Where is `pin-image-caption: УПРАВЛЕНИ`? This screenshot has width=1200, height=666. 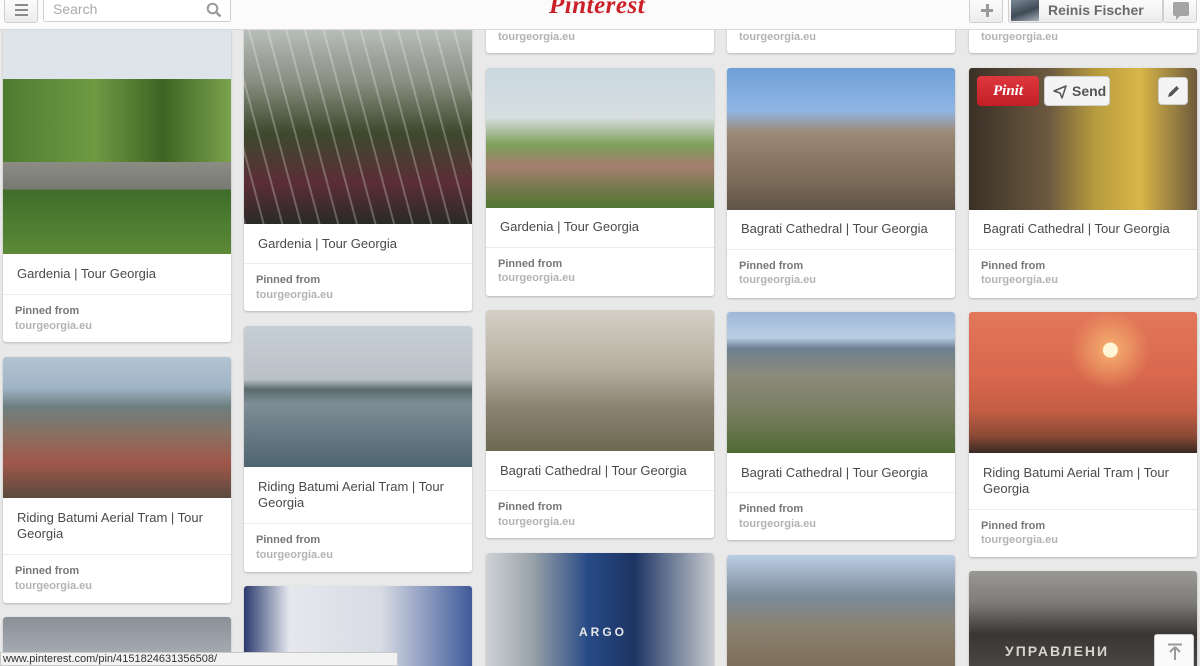
pin-image-caption: УПРАВЛЕНИ is located at coordinates (1057, 651).